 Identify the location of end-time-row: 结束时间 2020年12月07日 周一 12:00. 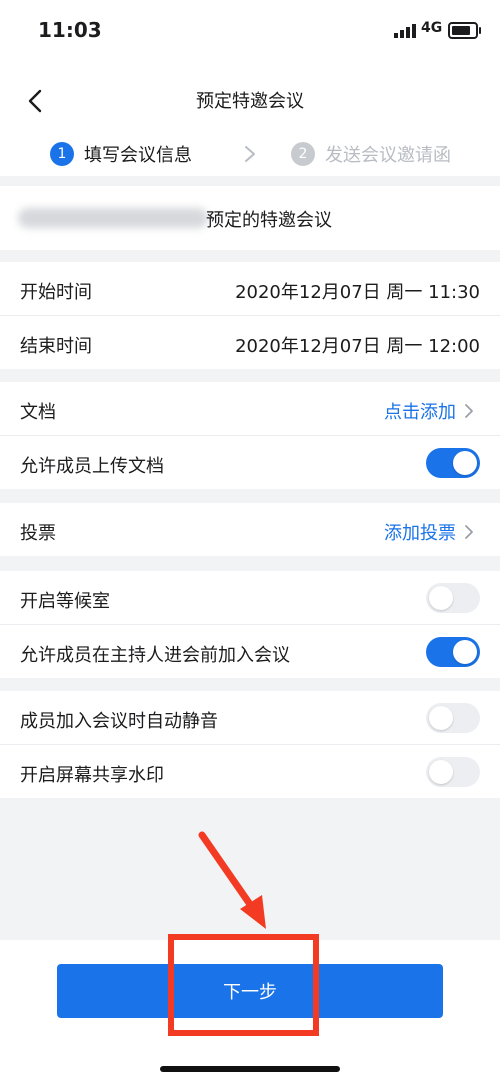
(250, 342).